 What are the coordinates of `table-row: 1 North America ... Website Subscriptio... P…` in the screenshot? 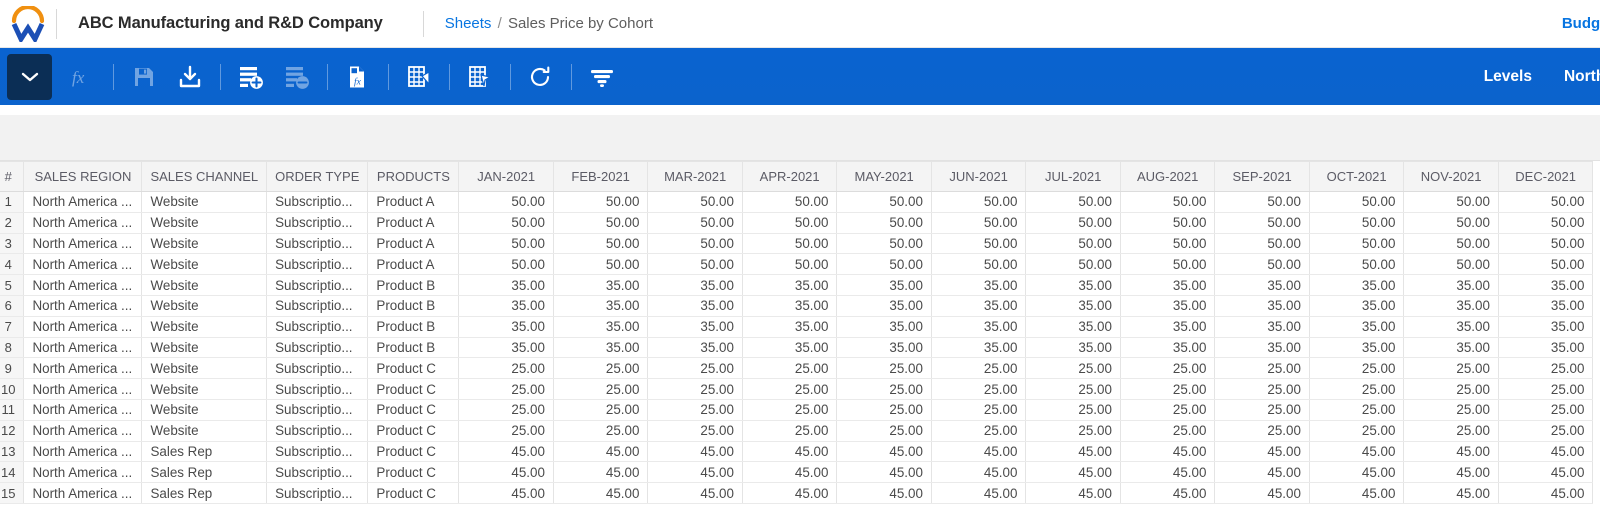 It's located at (797, 202).